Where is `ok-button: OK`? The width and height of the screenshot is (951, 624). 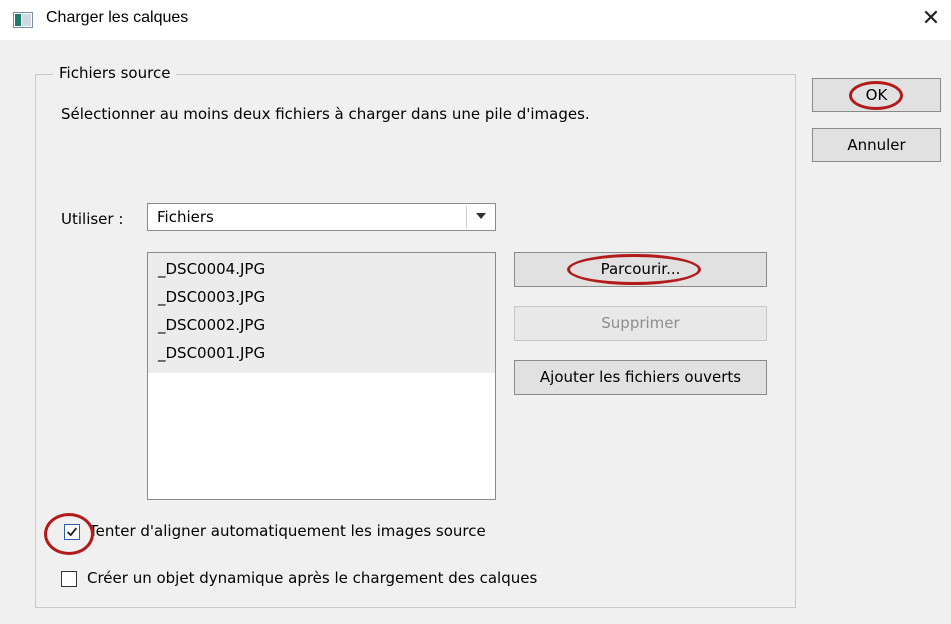 ok-button: OK is located at coordinates (876, 95).